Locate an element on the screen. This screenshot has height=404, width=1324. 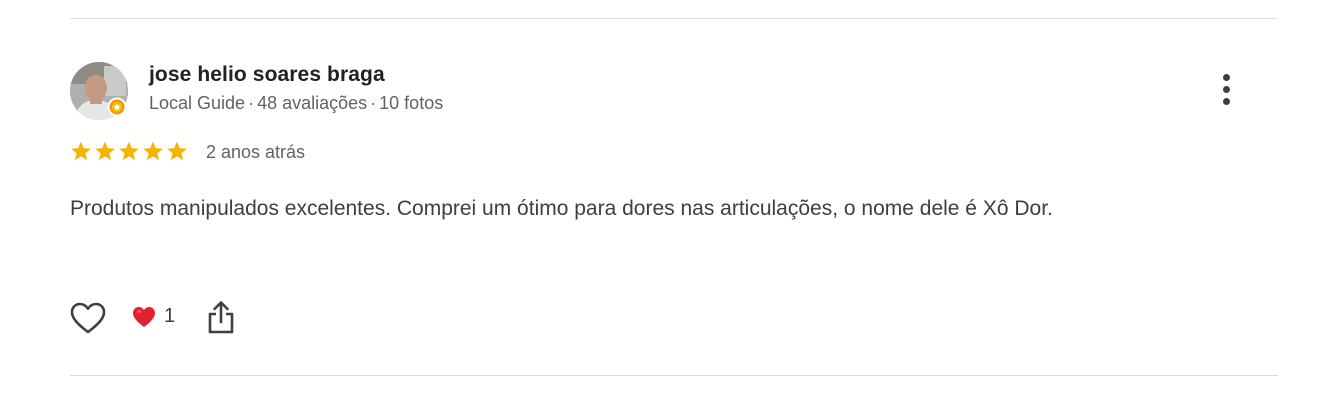
avatar is located at coordinates (99, 91).